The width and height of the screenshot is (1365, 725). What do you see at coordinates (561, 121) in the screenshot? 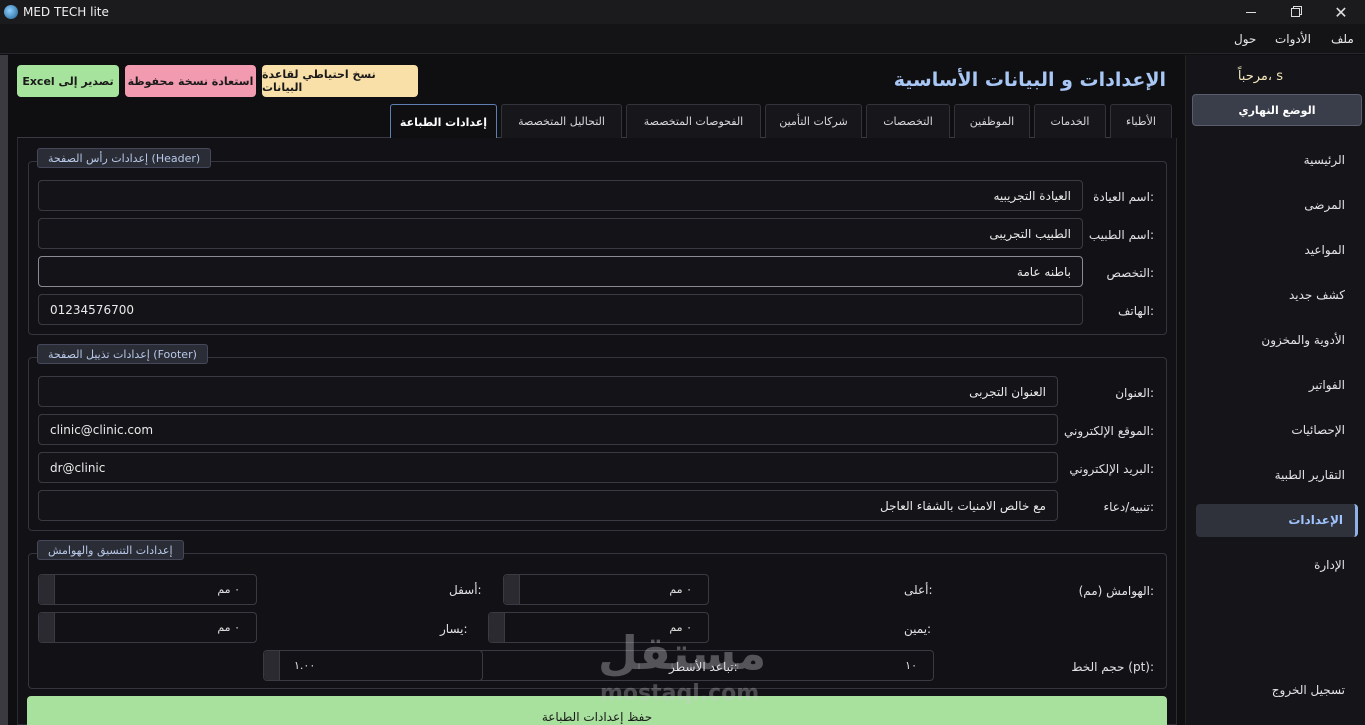
I see `tab-special-analyses: التحاليل المتخصصة` at bounding box center [561, 121].